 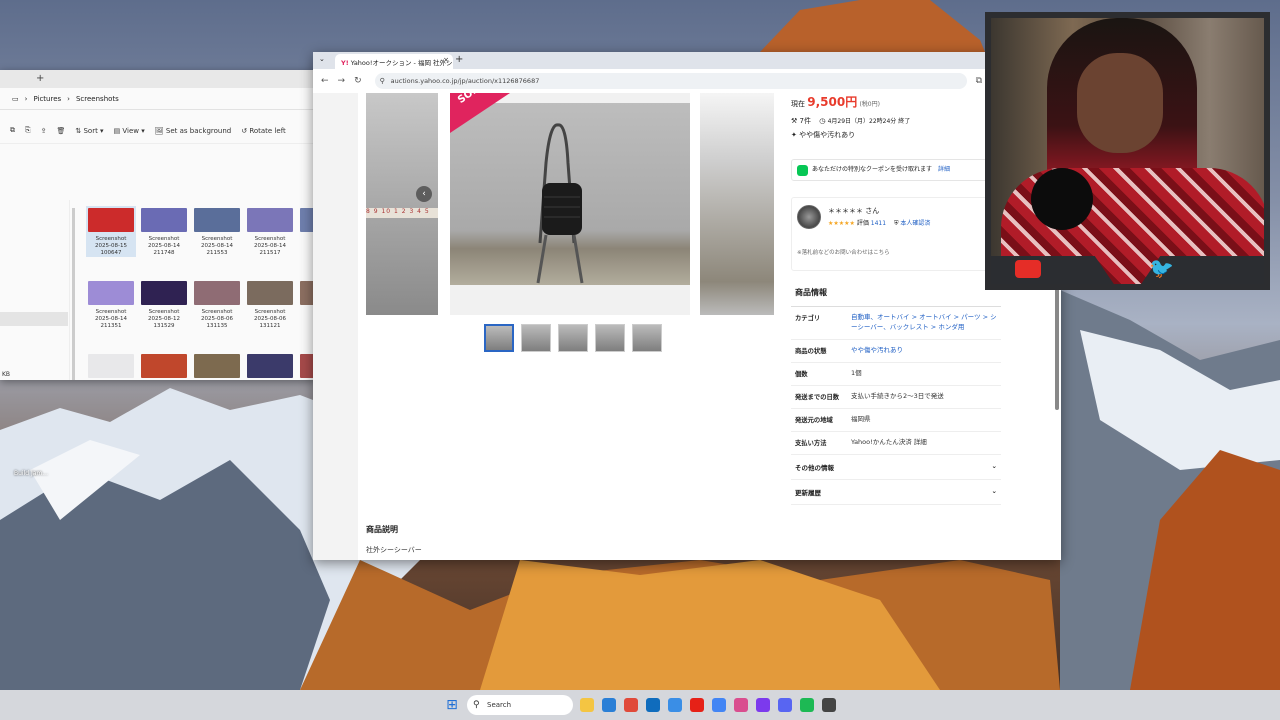 What do you see at coordinates (915, 223) in the screenshot?
I see `verified-text: 本人確認済` at bounding box center [915, 223].